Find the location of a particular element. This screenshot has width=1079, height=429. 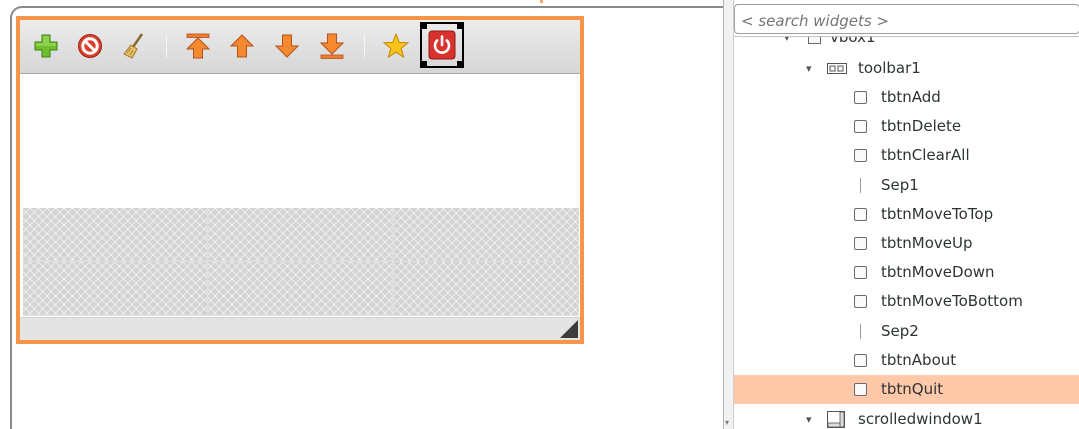

tree-label: tbtnQuit is located at coordinates (912, 389).